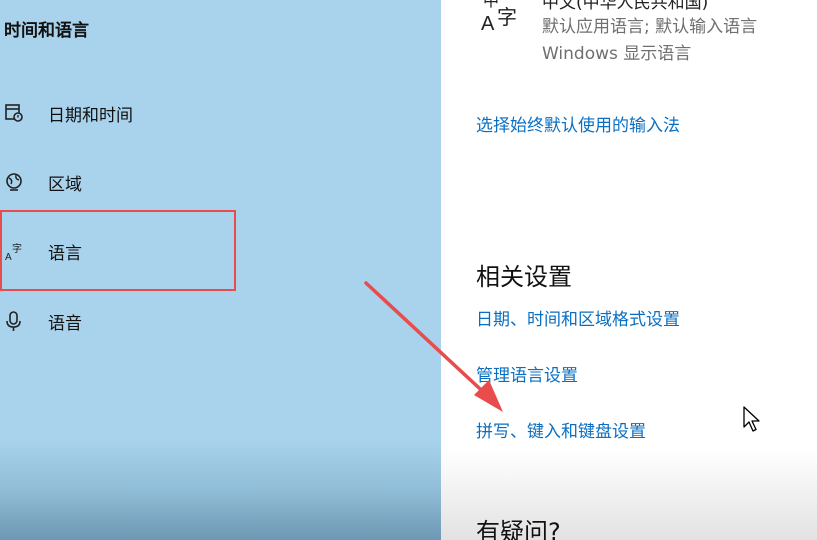 Image resolution: width=817 pixels, height=540 pixels. Describe the element at coordinates (14, 113) in the screenshot. I see `calendar-clock-icon` at that location.